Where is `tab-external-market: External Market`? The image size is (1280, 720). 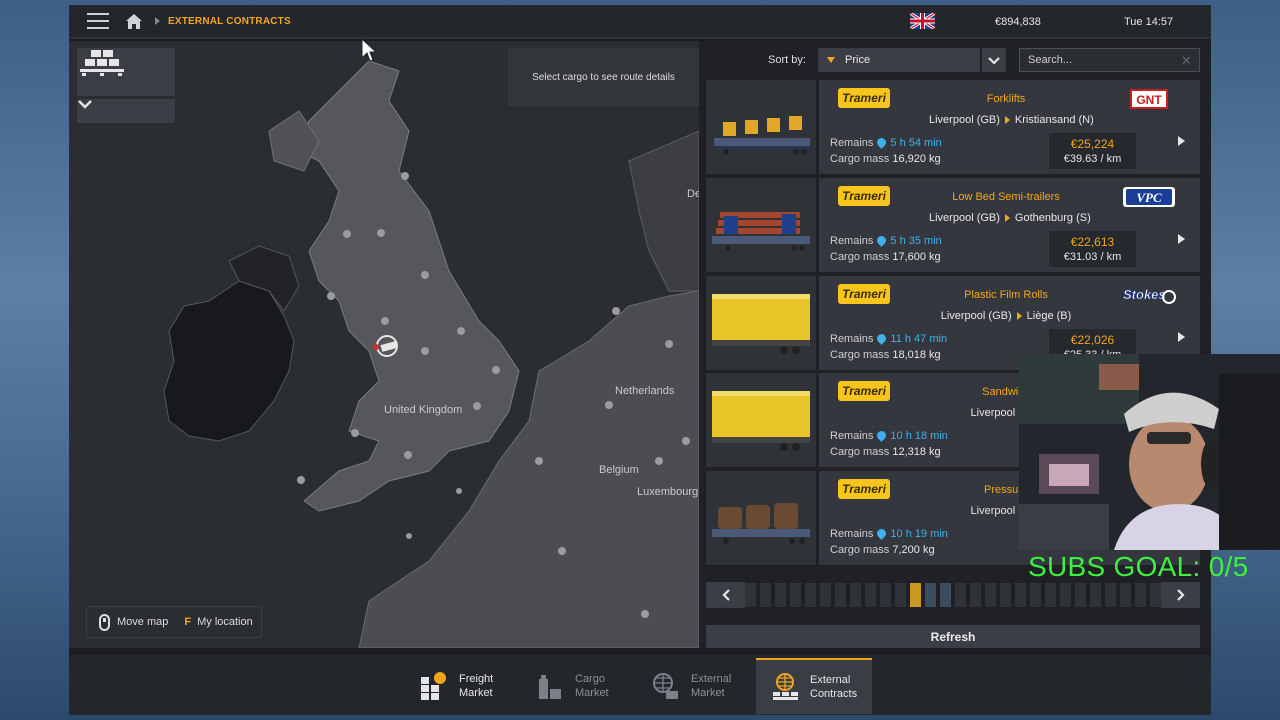 tab-external-market: External Market is located at coordinates (695, 686).